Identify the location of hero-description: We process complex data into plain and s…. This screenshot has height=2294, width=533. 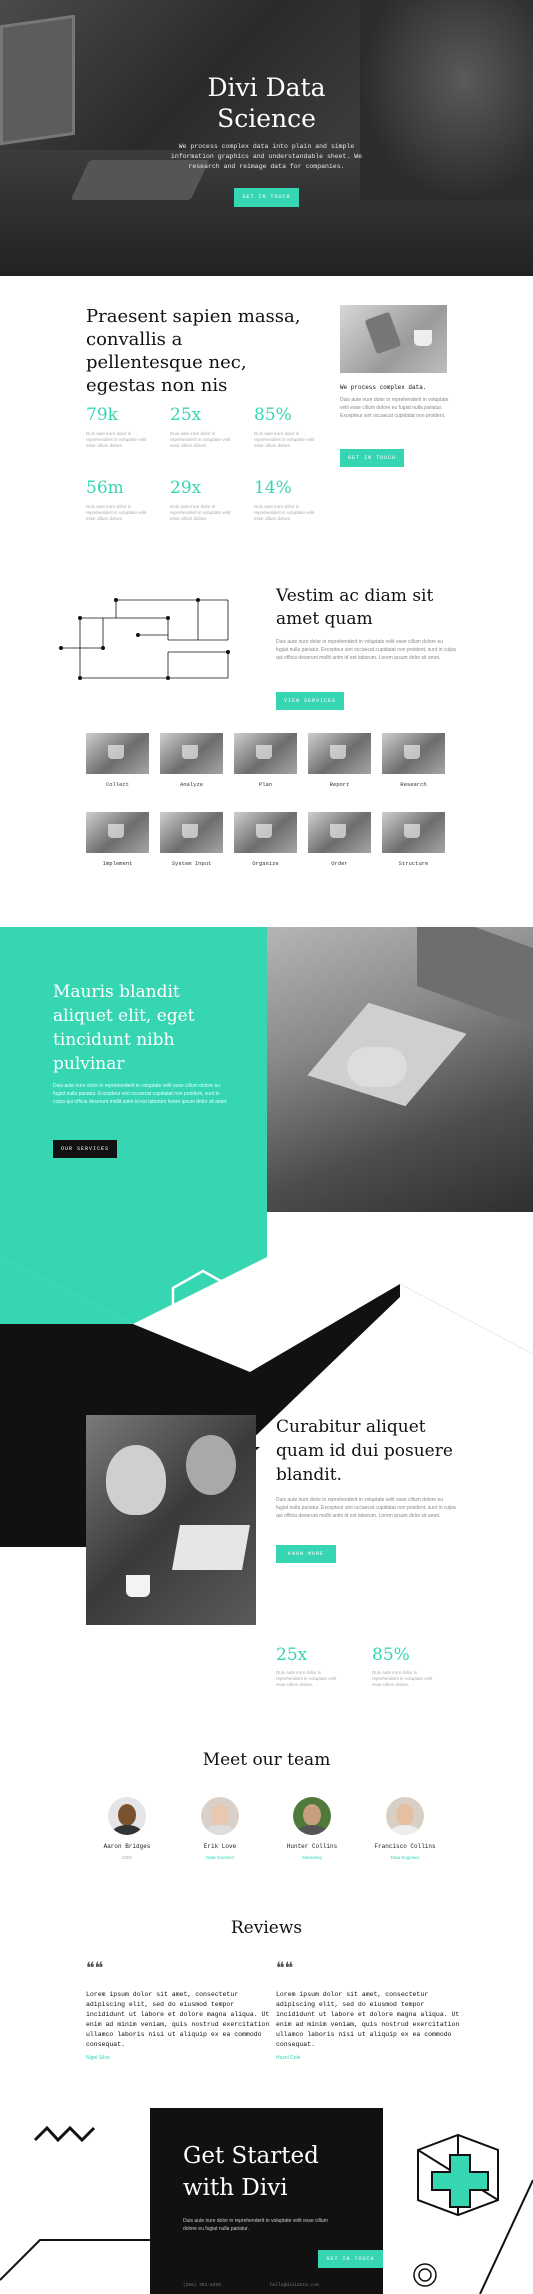
(266, 156).